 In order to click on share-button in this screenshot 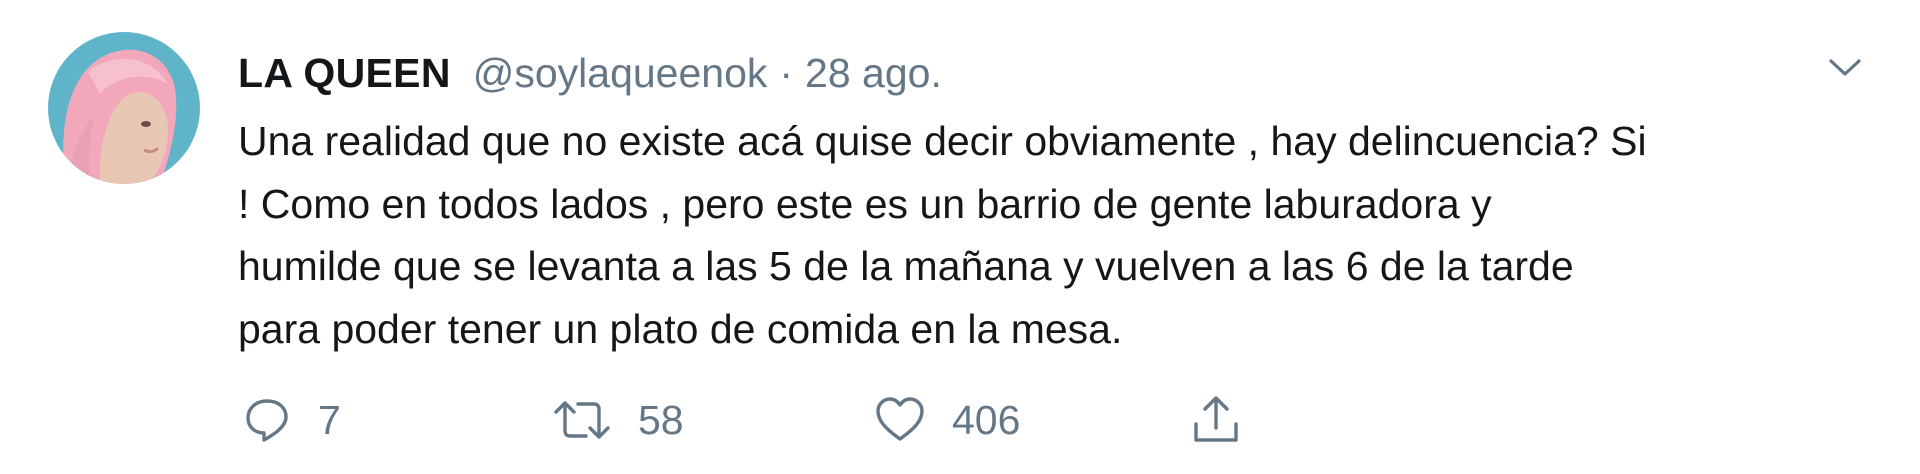, I will do `click(1216, 420)`.